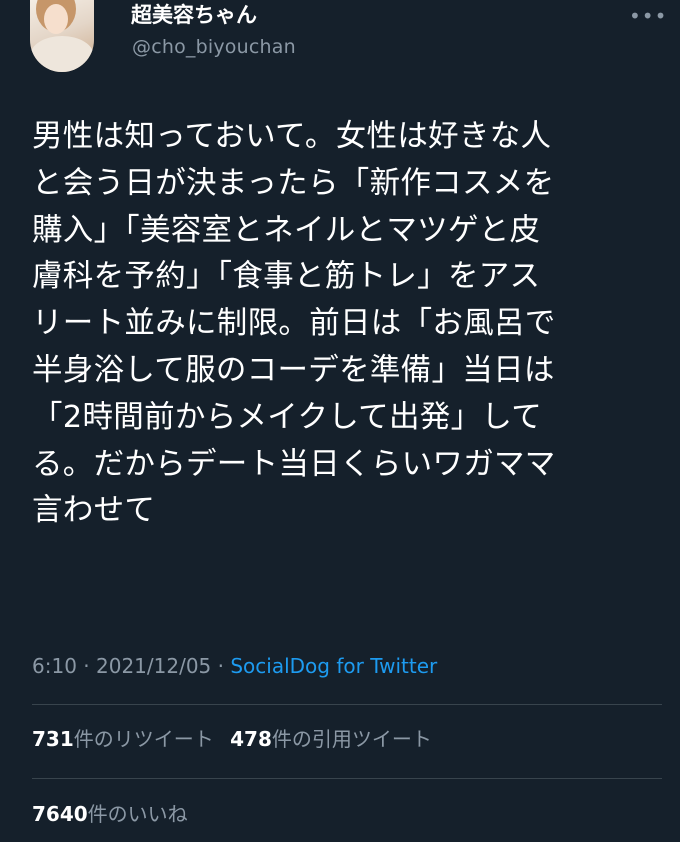 The height and width of the screenshot is (842, 680). What do you see at coordinates (648, 16) in the screenshot?
I see `more-options-icon: •••` at bounding box center [648, 16].